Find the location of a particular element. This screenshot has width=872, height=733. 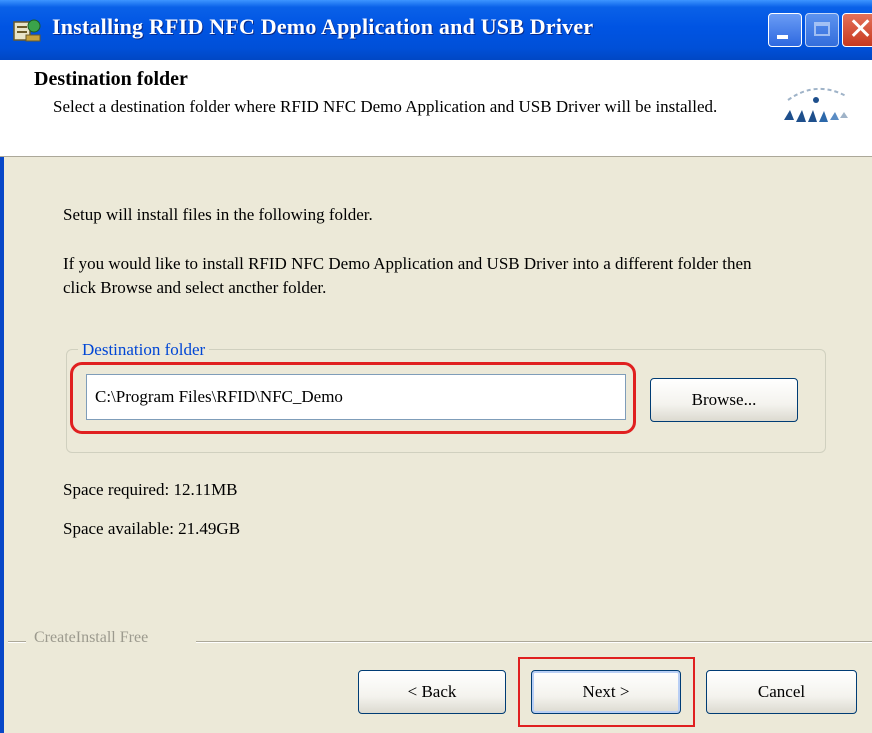

path-highlight-annotation is located at coordinates (353, 398).